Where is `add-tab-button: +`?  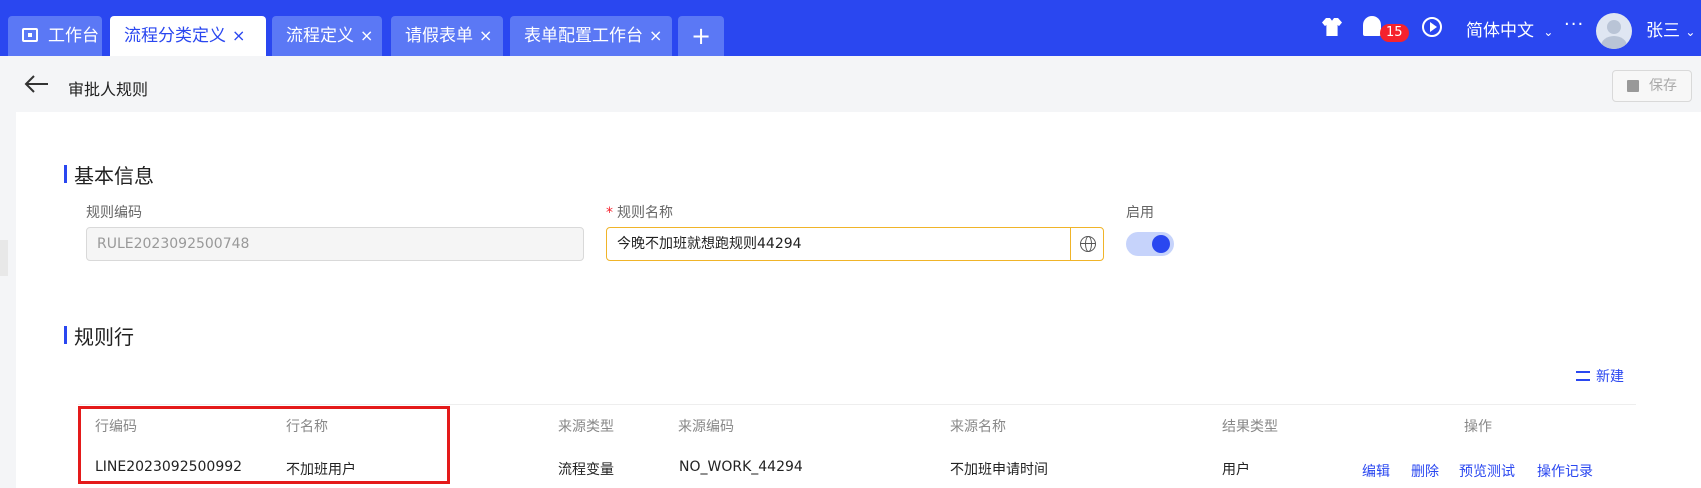 add-tab-button: + is located at coordinates (701, 36).